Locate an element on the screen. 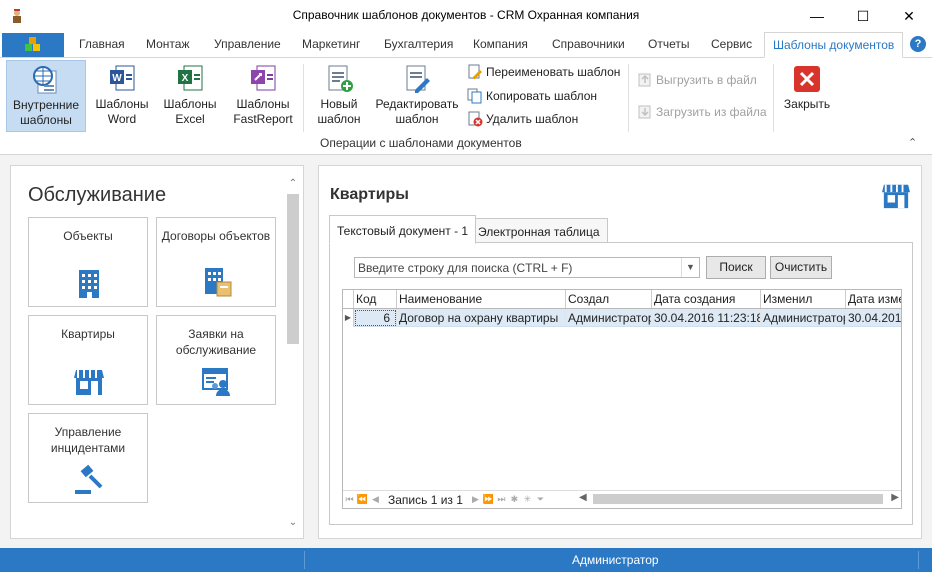 This screenshot has width=932, height=572. tile-label: Заявки на обслуживание is located at coordinates (216, 342).